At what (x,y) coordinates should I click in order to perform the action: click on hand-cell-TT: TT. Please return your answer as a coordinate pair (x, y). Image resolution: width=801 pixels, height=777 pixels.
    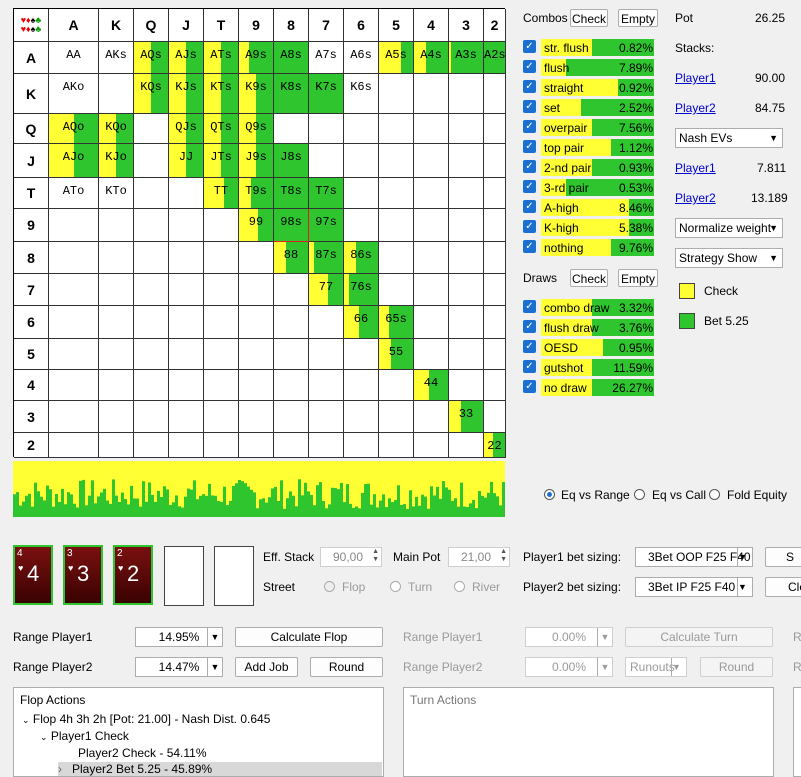
    Looking at the image, I should click on (221, 193).